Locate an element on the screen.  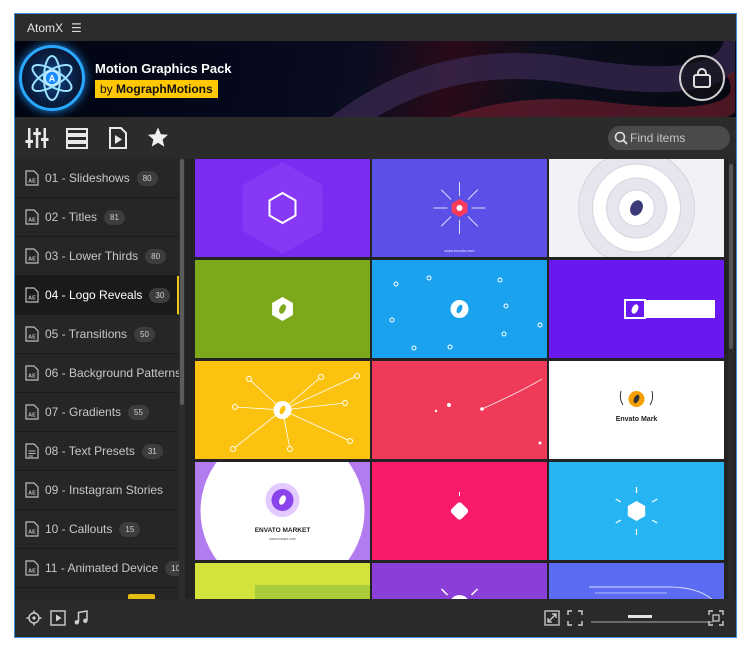
thumbnail-tile: ENVATO MARKET www.envato.com is located at coordinates (282, 511).